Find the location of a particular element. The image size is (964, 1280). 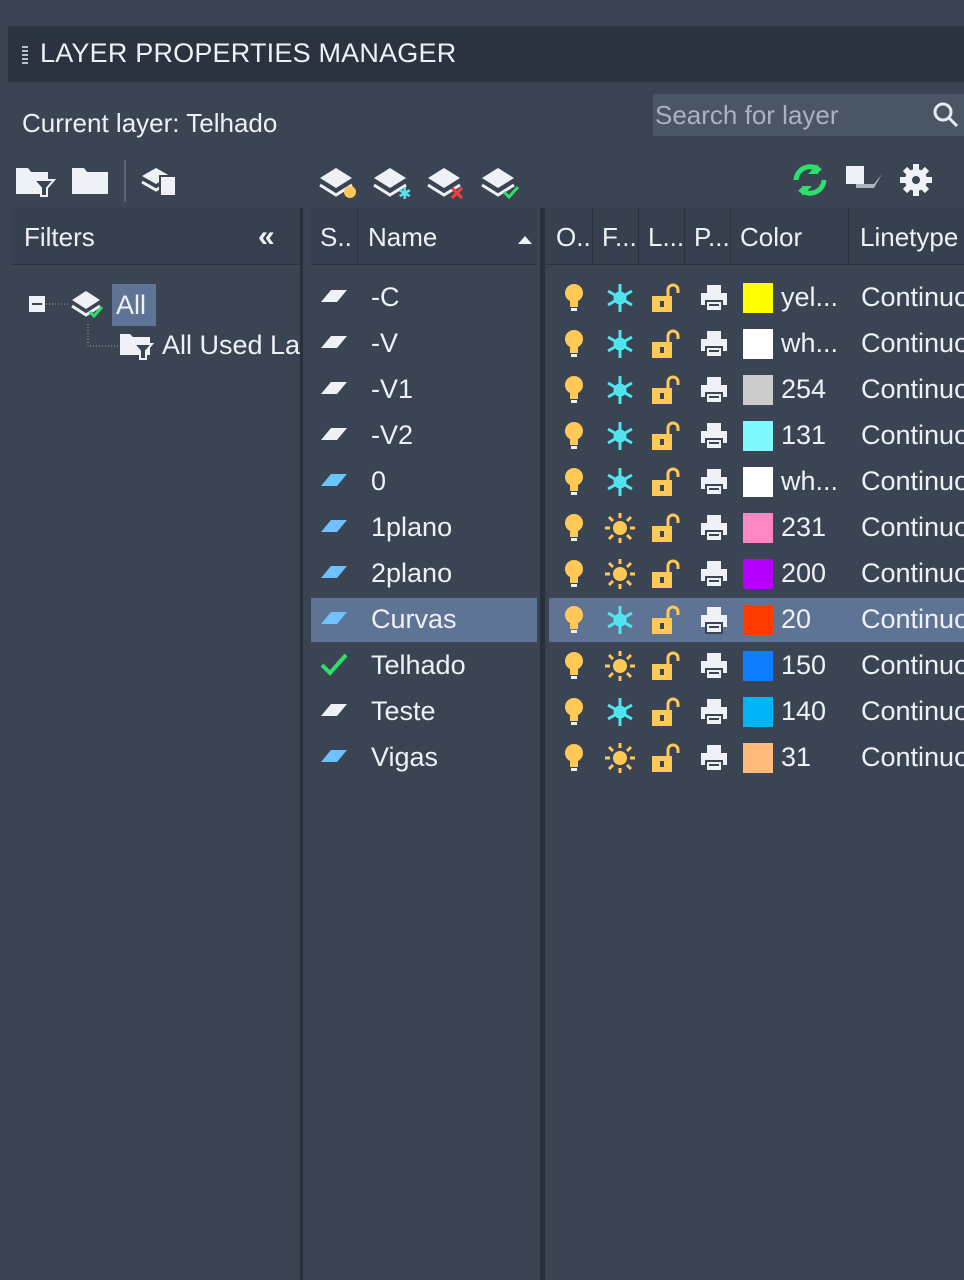

new-property-filter-icon is located at coordinates (34, 180).